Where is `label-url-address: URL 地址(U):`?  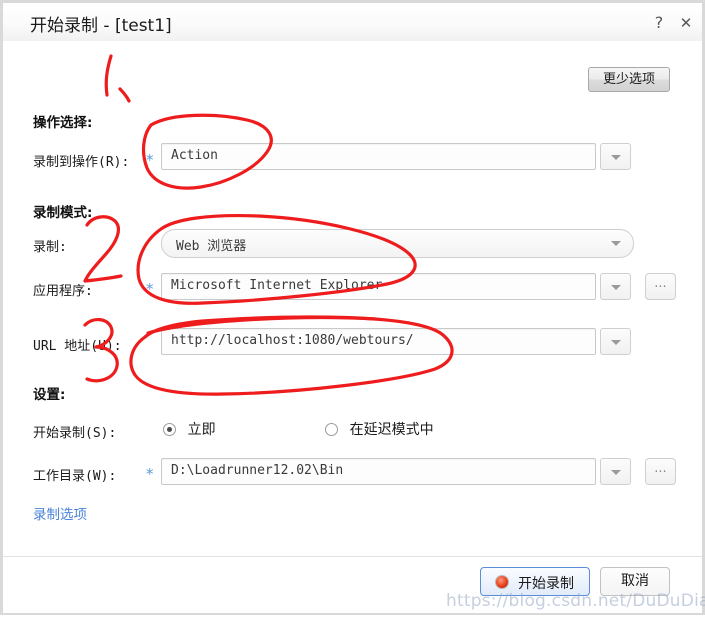 label-url-address: URL 地址(U): is located at coordinates (77, 346).